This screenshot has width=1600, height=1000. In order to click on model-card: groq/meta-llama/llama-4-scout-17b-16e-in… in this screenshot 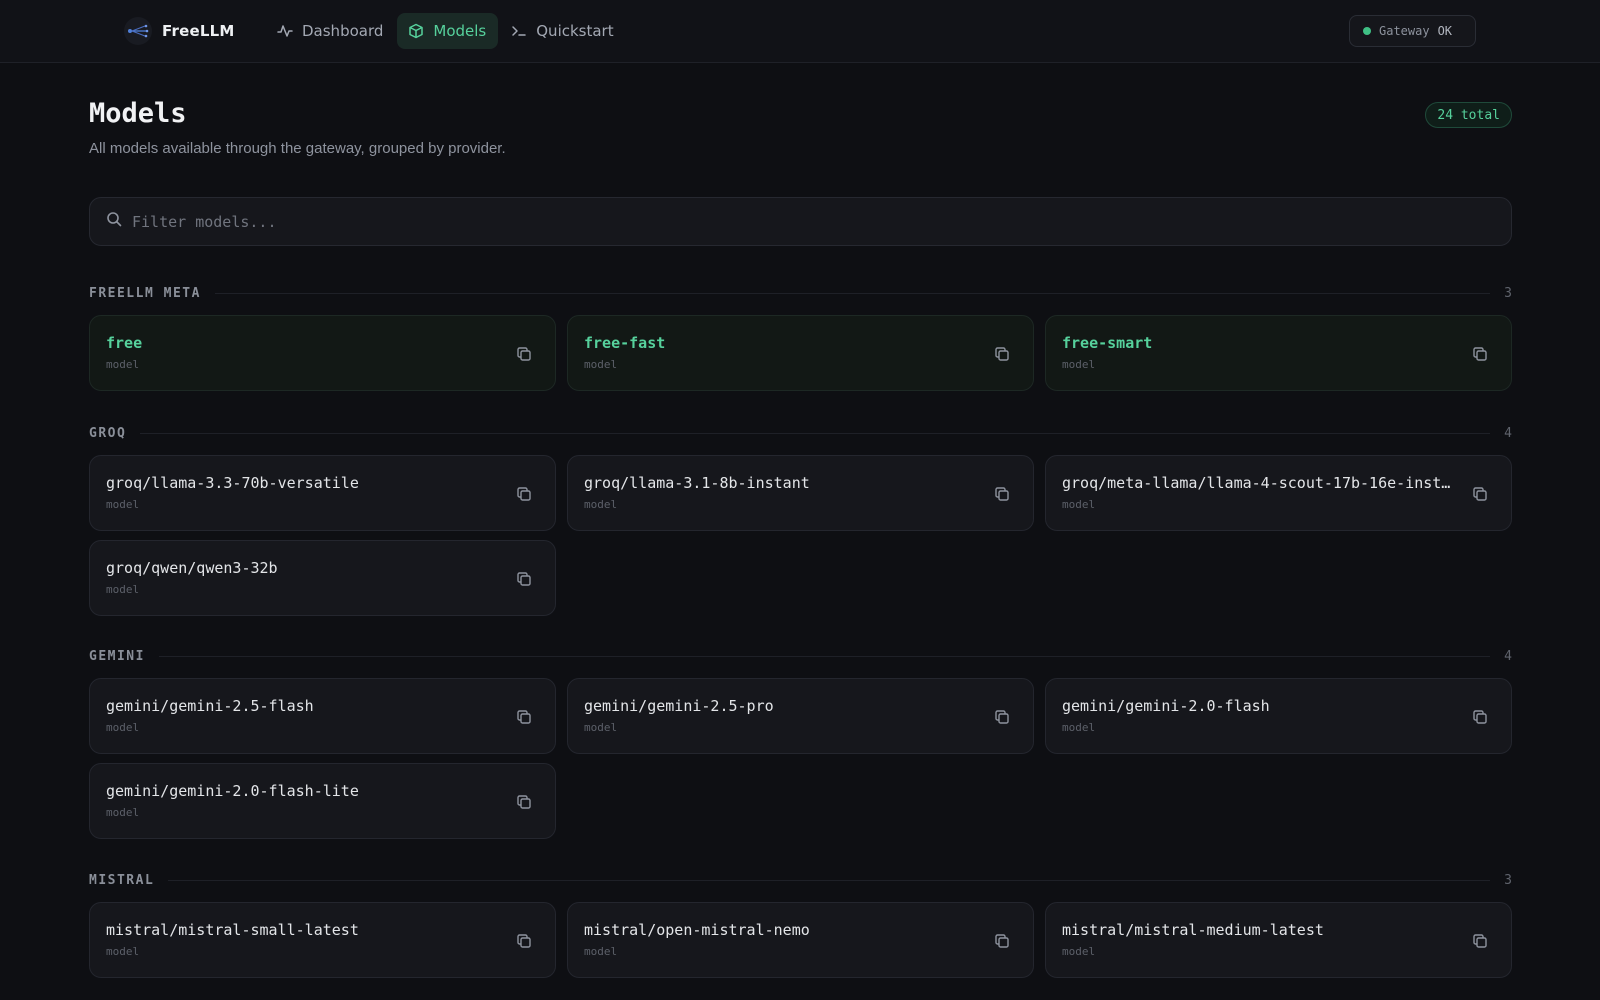, I will do `click(1278, 493)`.